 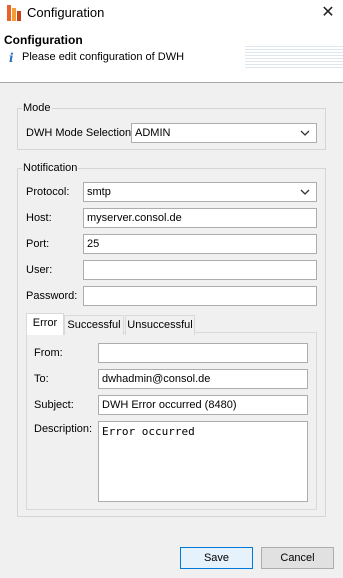 I want to click on info-icon: i, so click(x=11, y=58).